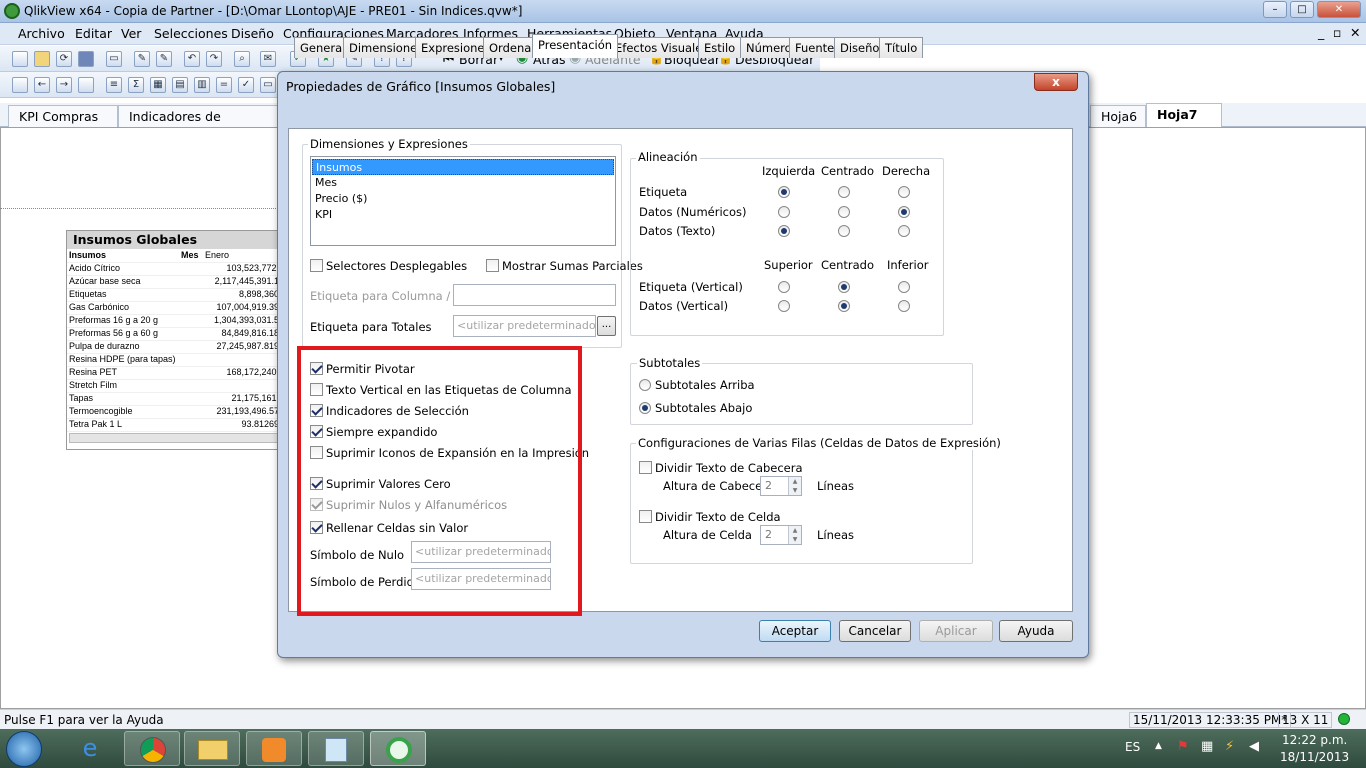  Describe the element at coordinates (42, 59) in the screenshot. I see `open-folder-icon` at that location.